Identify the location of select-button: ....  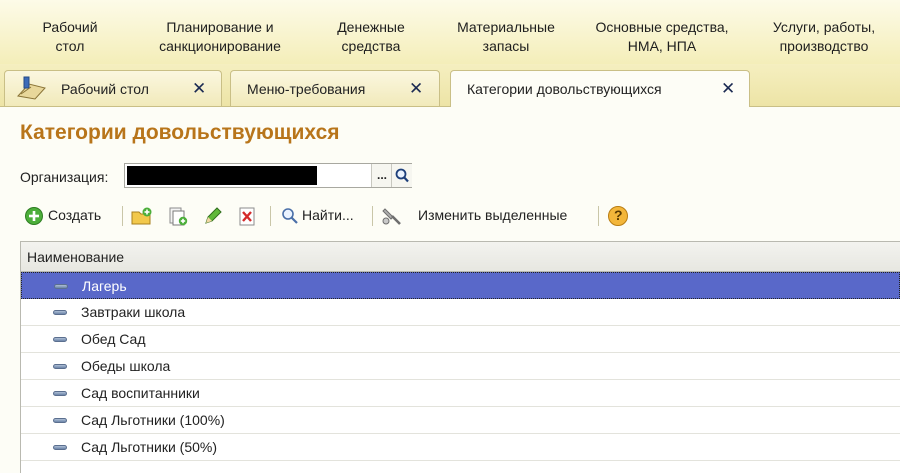
(381, 175).